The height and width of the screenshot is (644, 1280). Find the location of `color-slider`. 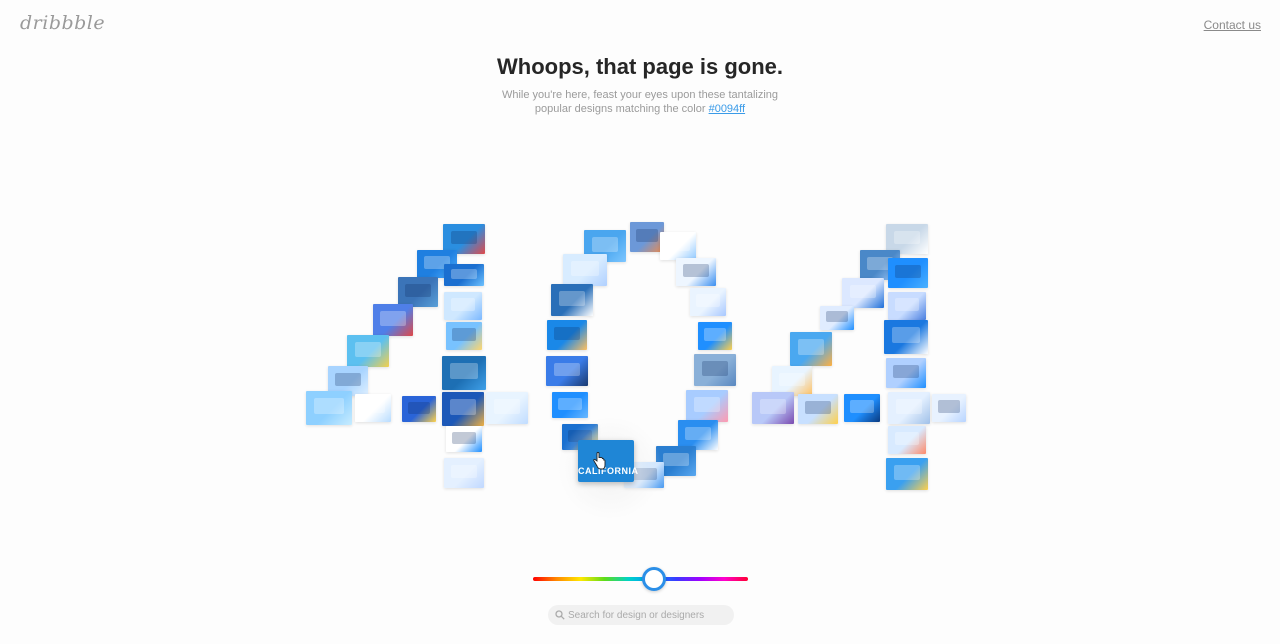

color-slider is located at coordinates (640, 579).